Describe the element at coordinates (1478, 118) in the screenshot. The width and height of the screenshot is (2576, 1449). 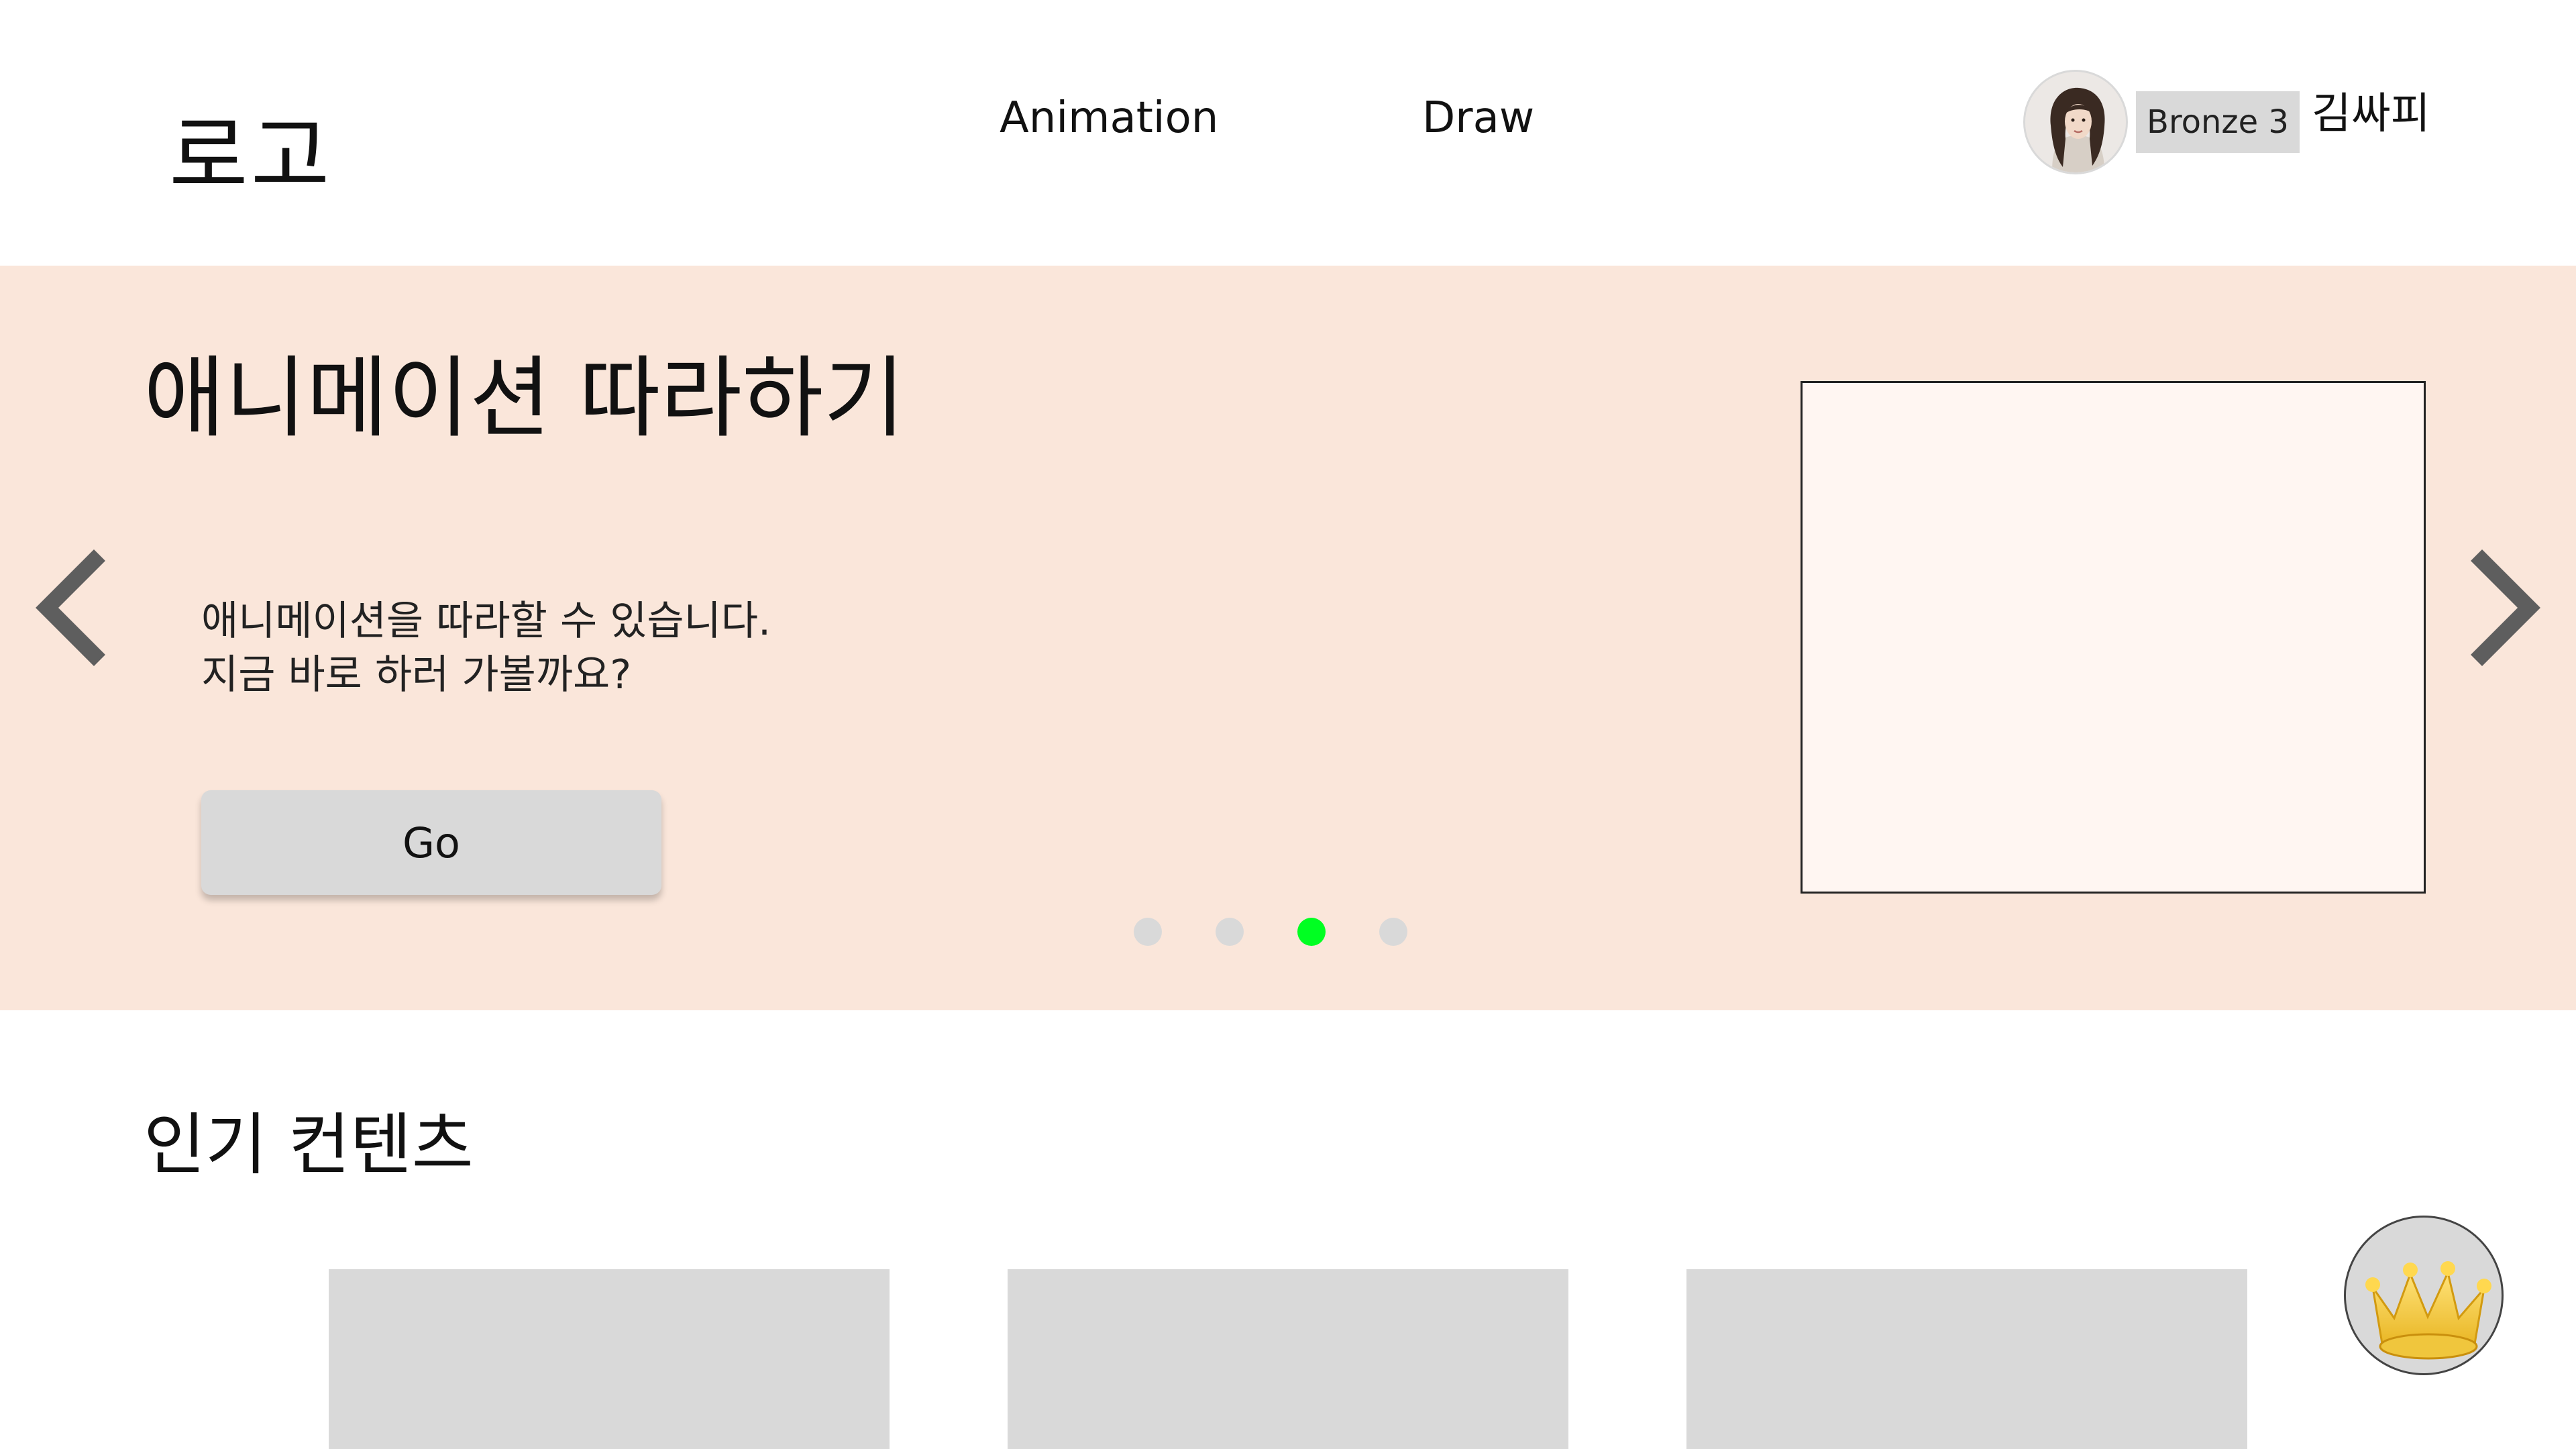
I see `nav-item-draw: Draw` at that location.